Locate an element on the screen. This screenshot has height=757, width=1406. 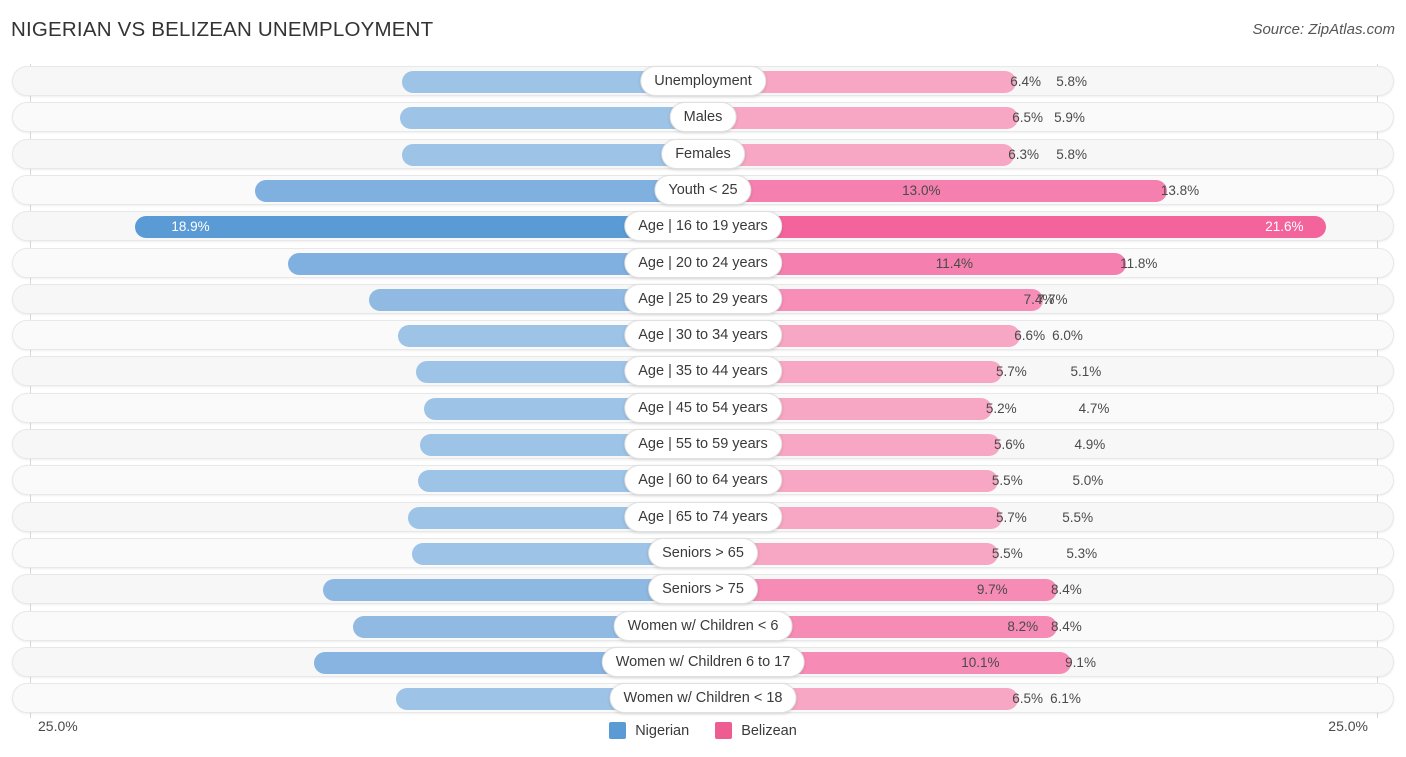
value-label-nigerian: 4.9% is located at coordinates (1090, 444).